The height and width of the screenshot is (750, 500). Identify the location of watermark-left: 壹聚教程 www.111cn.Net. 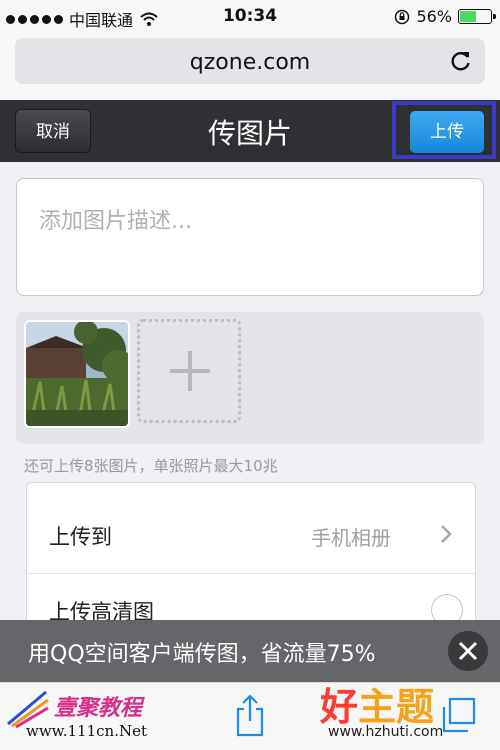
(84, 716).